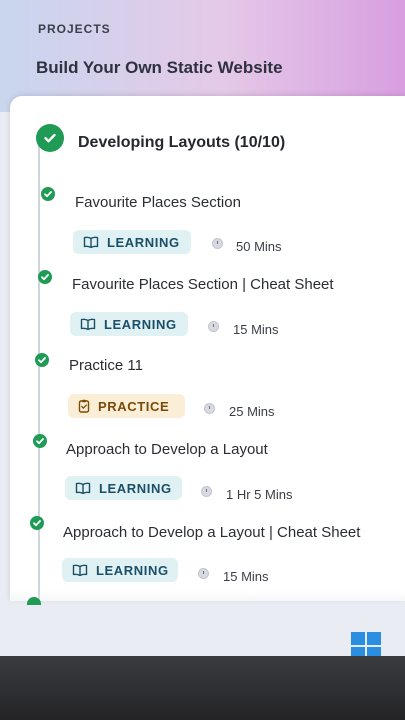  I want to click on item-title: Favourite Places Section, so click(158, 202).